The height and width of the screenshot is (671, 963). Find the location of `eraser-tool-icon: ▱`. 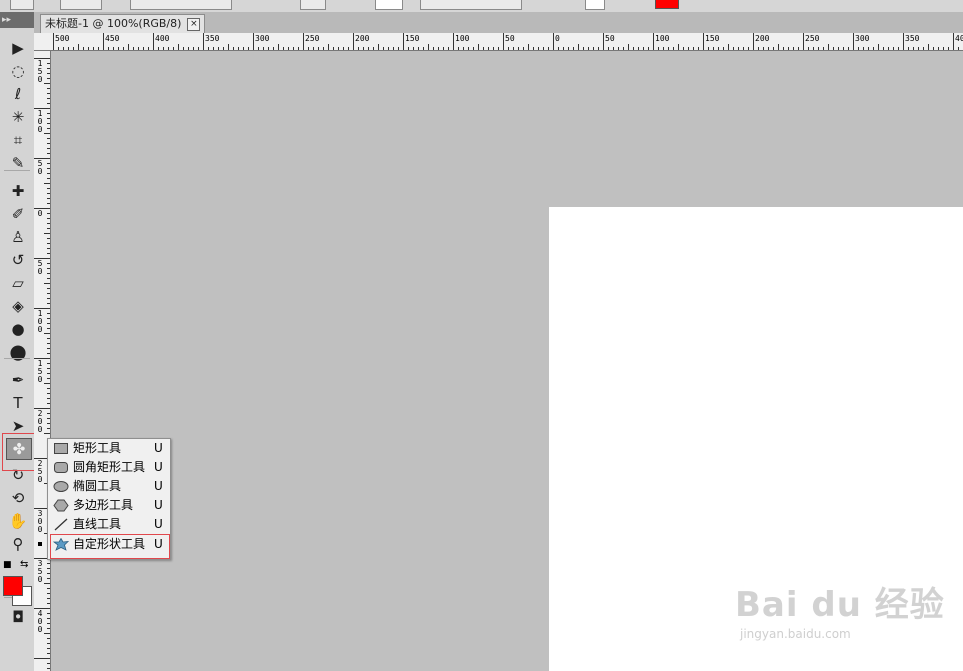

eraser-tool-icon: ▱ is located at coordinates (18, 283).